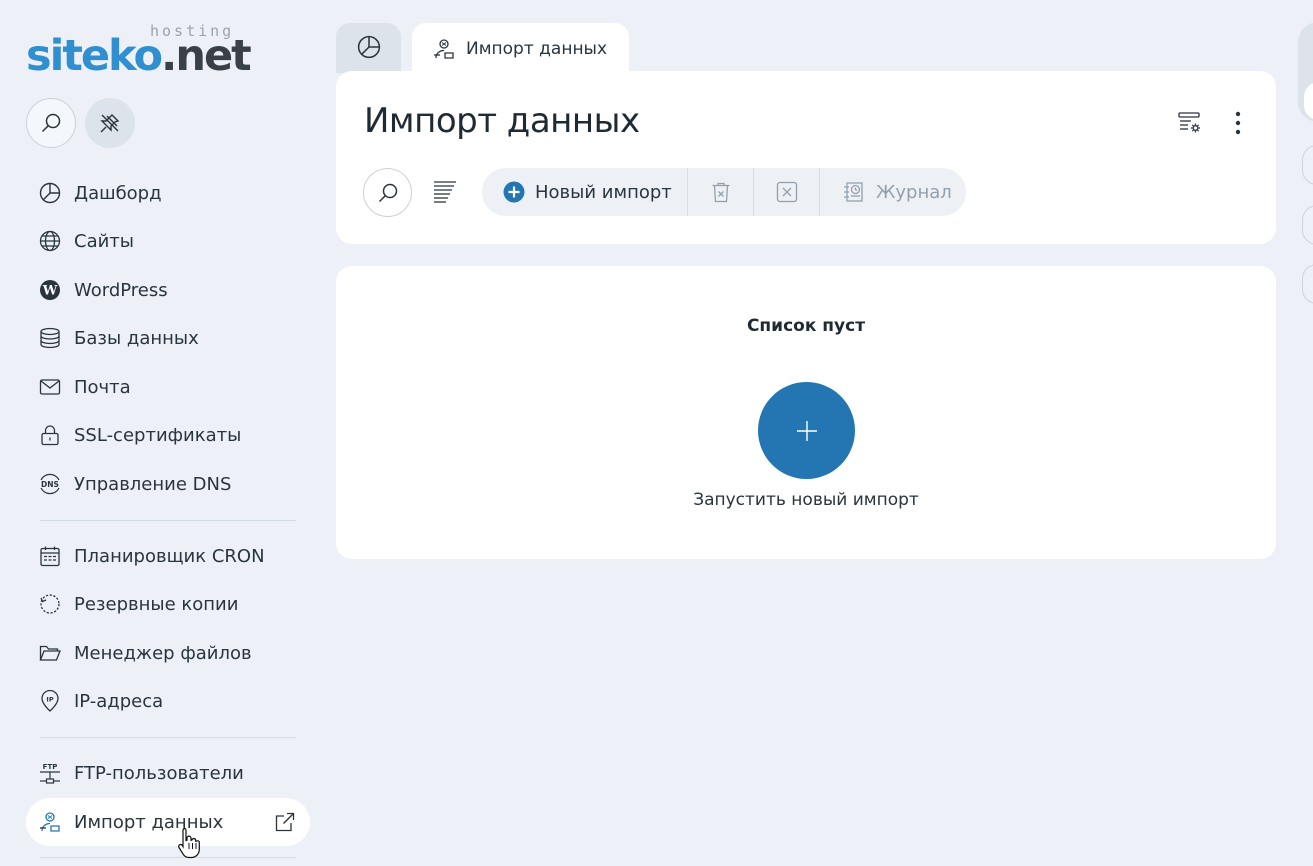  What do you see at coordinates (168, 701) in the screenshot?
I see `sidebar-item-ip: IP IP-адреса` at bounding box center [168, 701].